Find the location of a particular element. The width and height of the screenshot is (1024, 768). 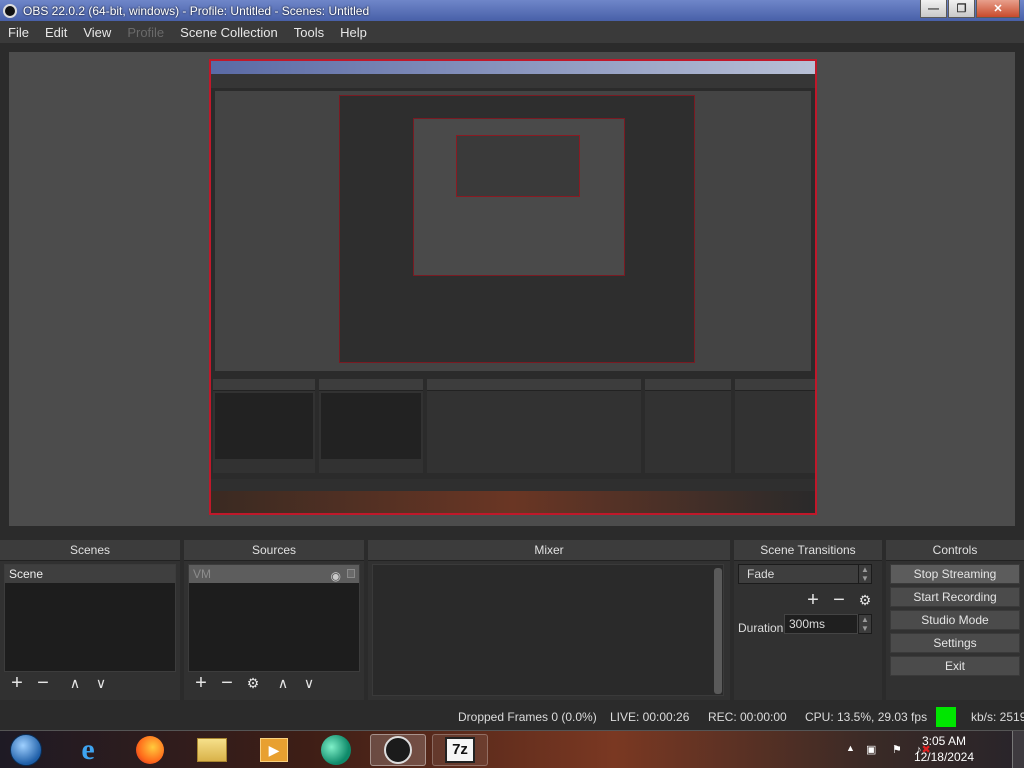

windows-start-icon is located at coordinates (26, 750).